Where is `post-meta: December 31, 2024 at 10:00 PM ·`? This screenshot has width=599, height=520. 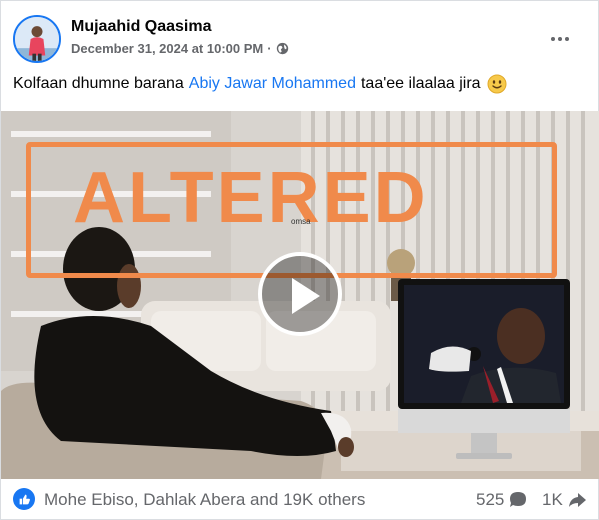 post-meta: December 31, 2024 at 10:00 PM · is located at coordinates (180, 48).